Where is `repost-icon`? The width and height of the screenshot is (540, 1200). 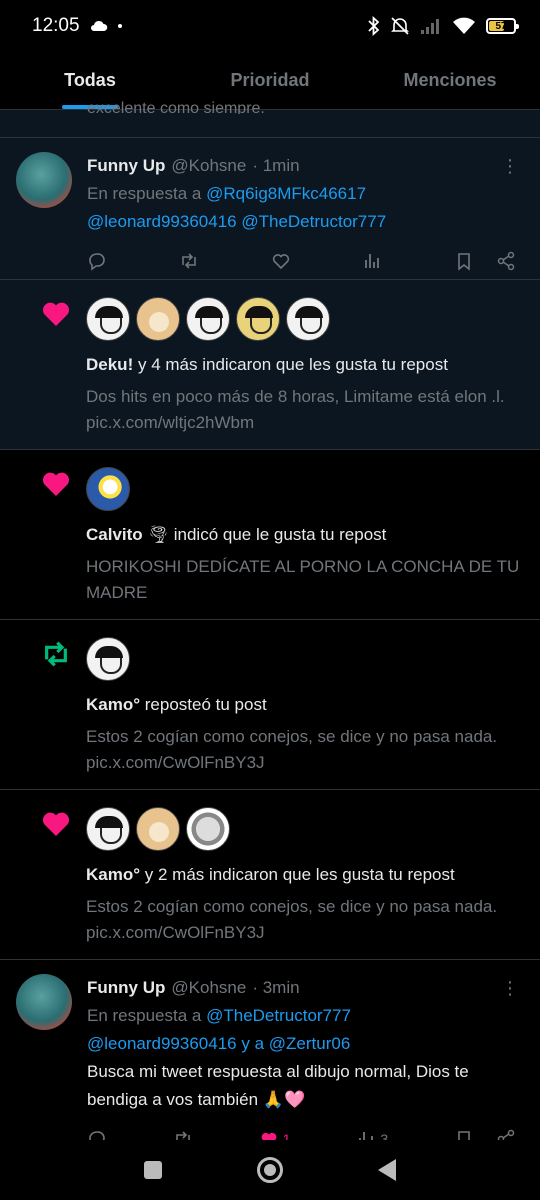 repost-icon is located at coordinates (188, 261).